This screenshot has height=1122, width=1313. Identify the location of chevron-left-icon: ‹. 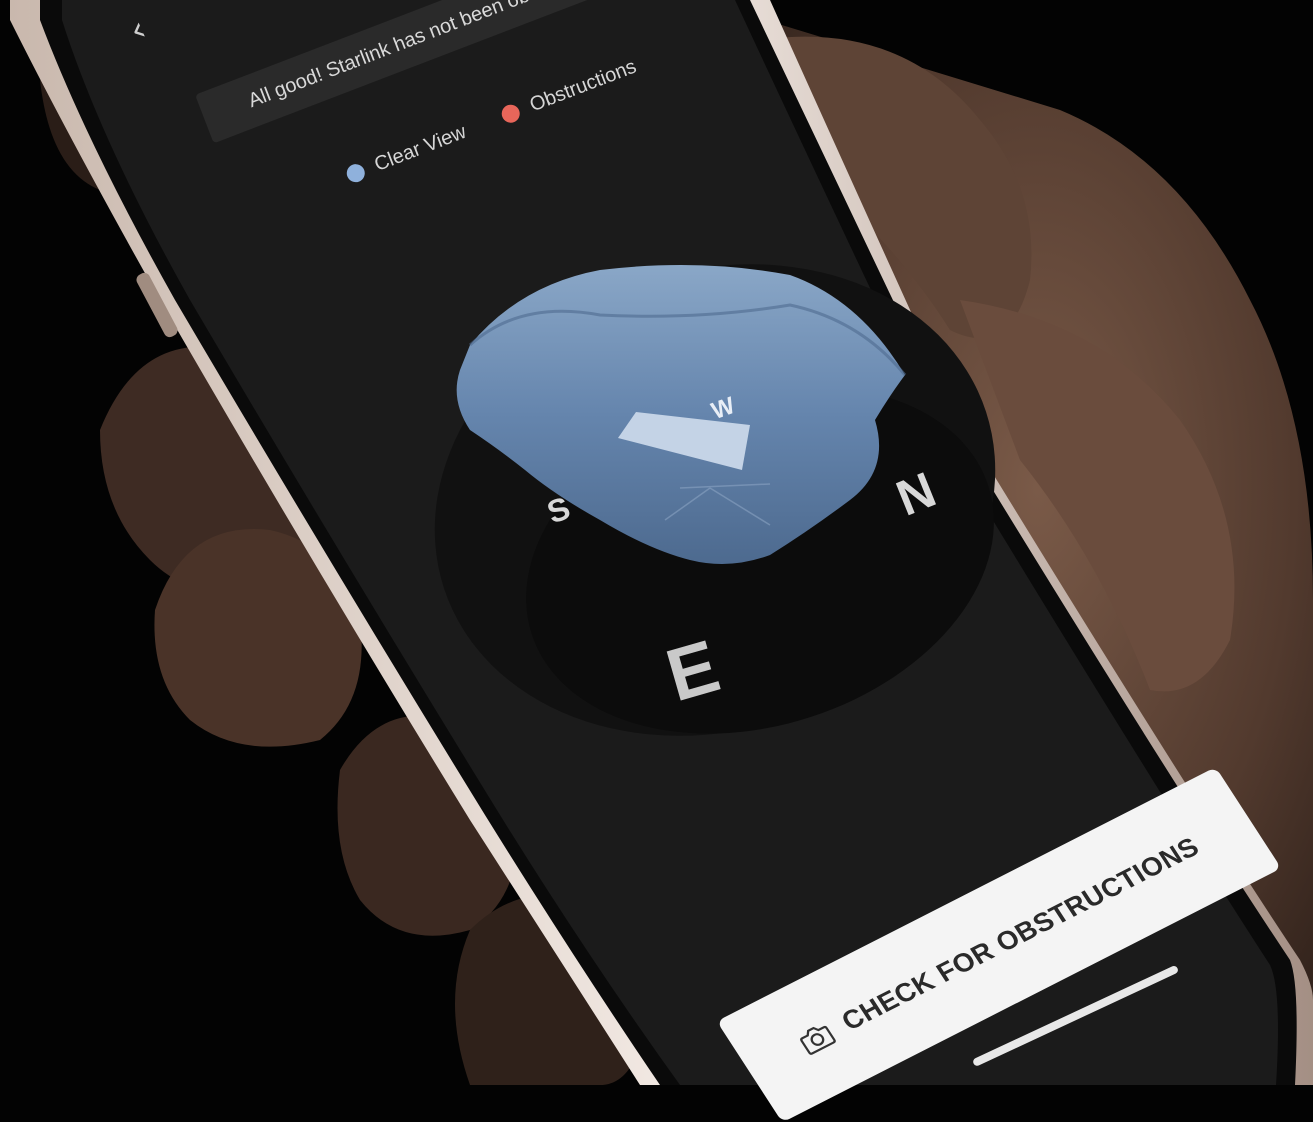
(138, 30).